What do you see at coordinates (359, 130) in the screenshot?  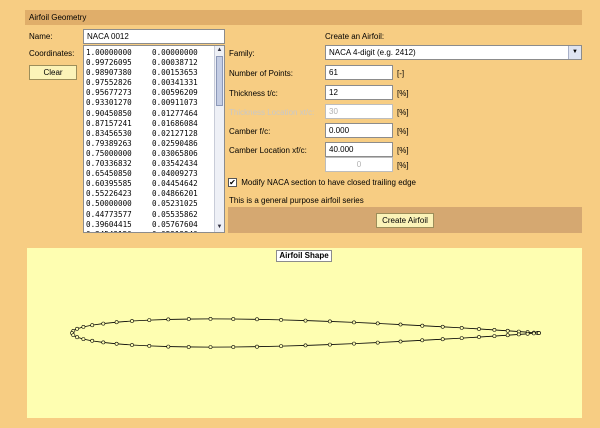 I see `camber-input: 0.000` at bounding box center [359, 130].